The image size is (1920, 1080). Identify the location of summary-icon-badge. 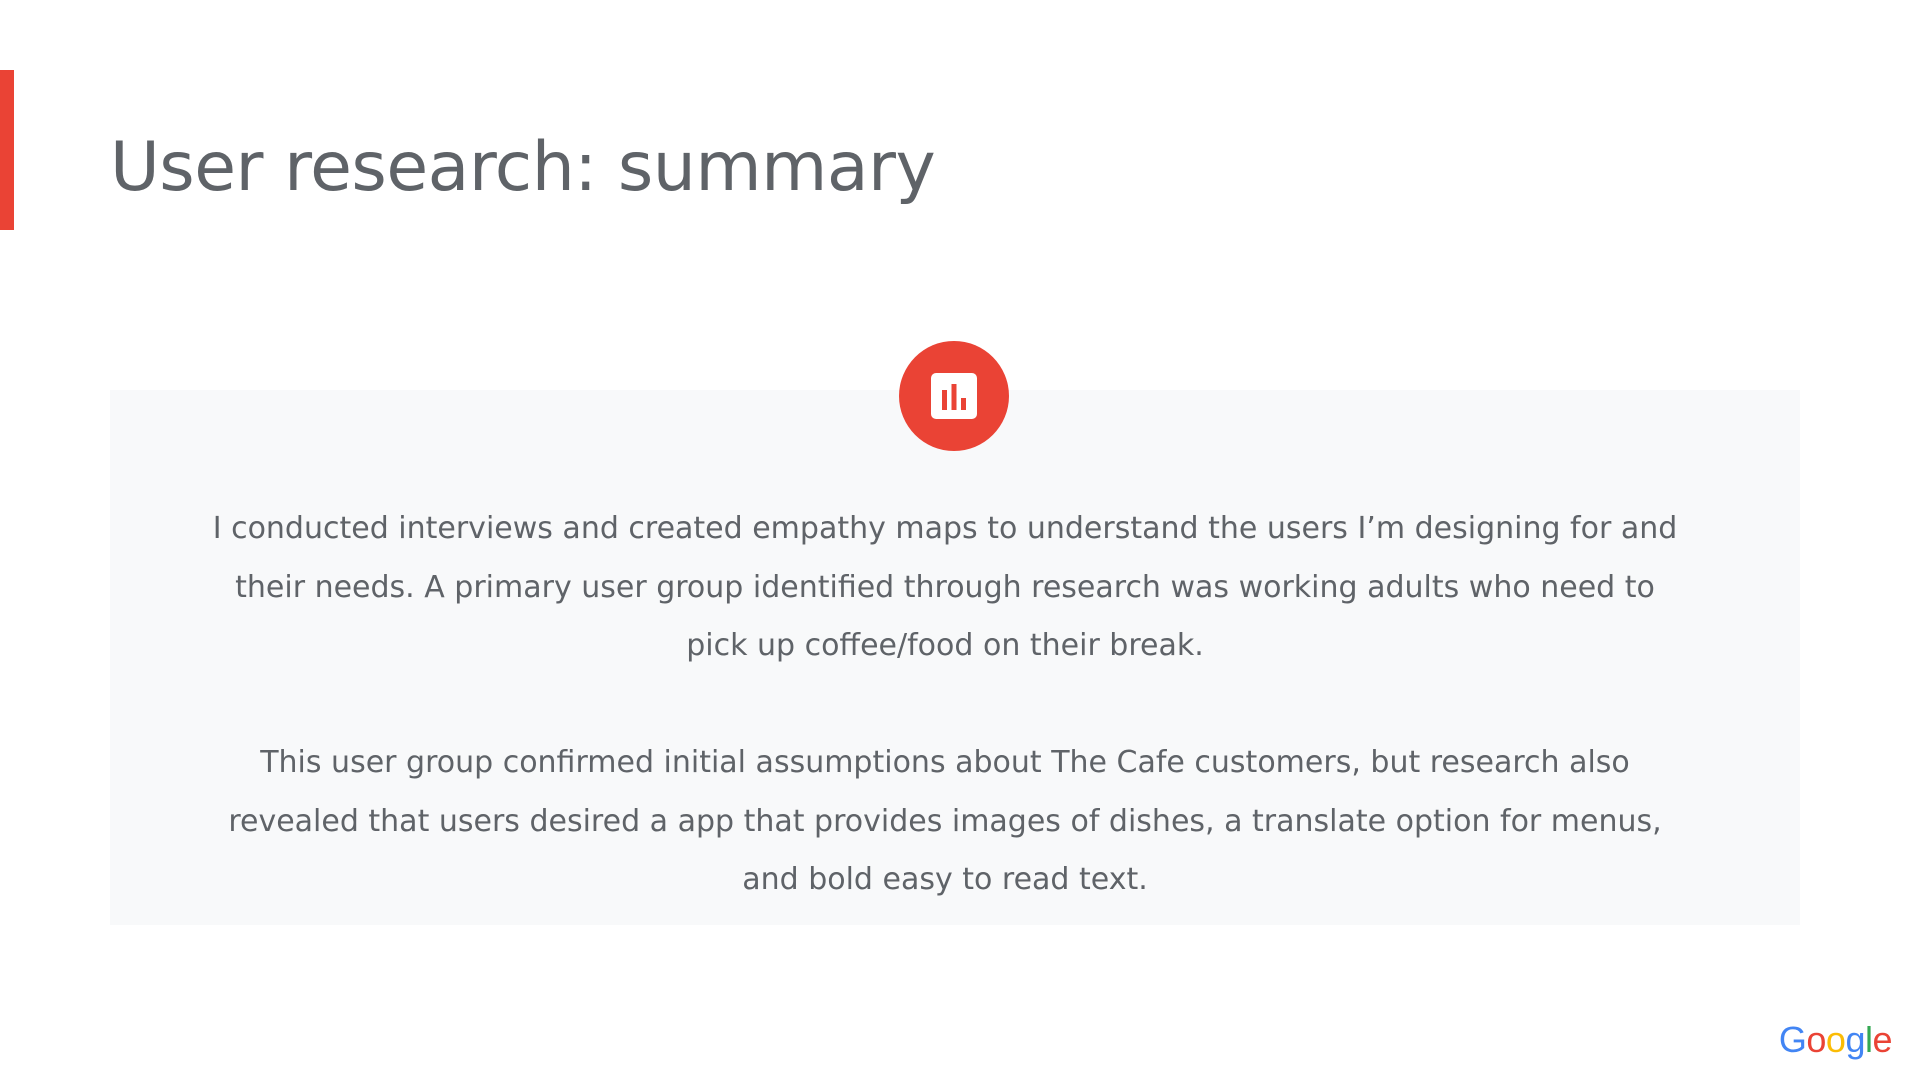
(954, 396).